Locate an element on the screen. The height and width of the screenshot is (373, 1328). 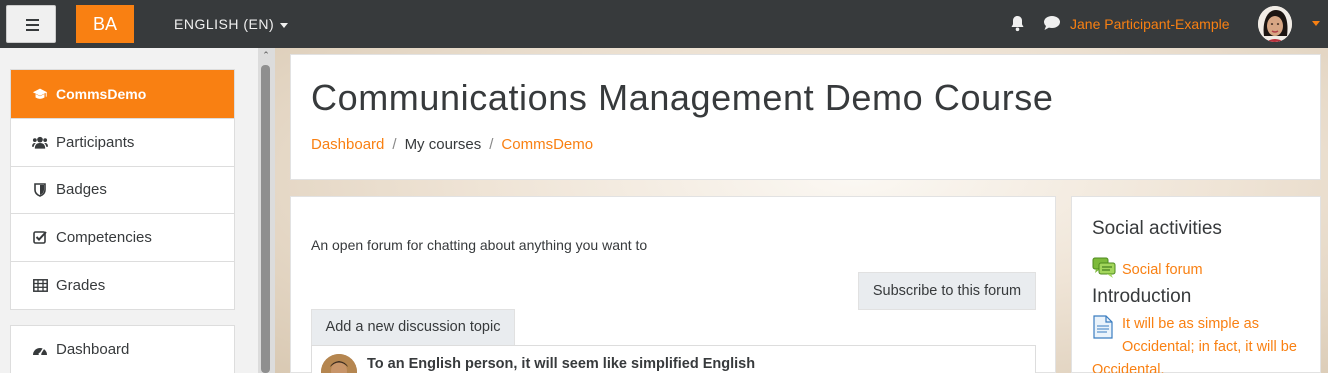
user-name-link: Jane Participant-Example is located at coordinates (1150, 24).